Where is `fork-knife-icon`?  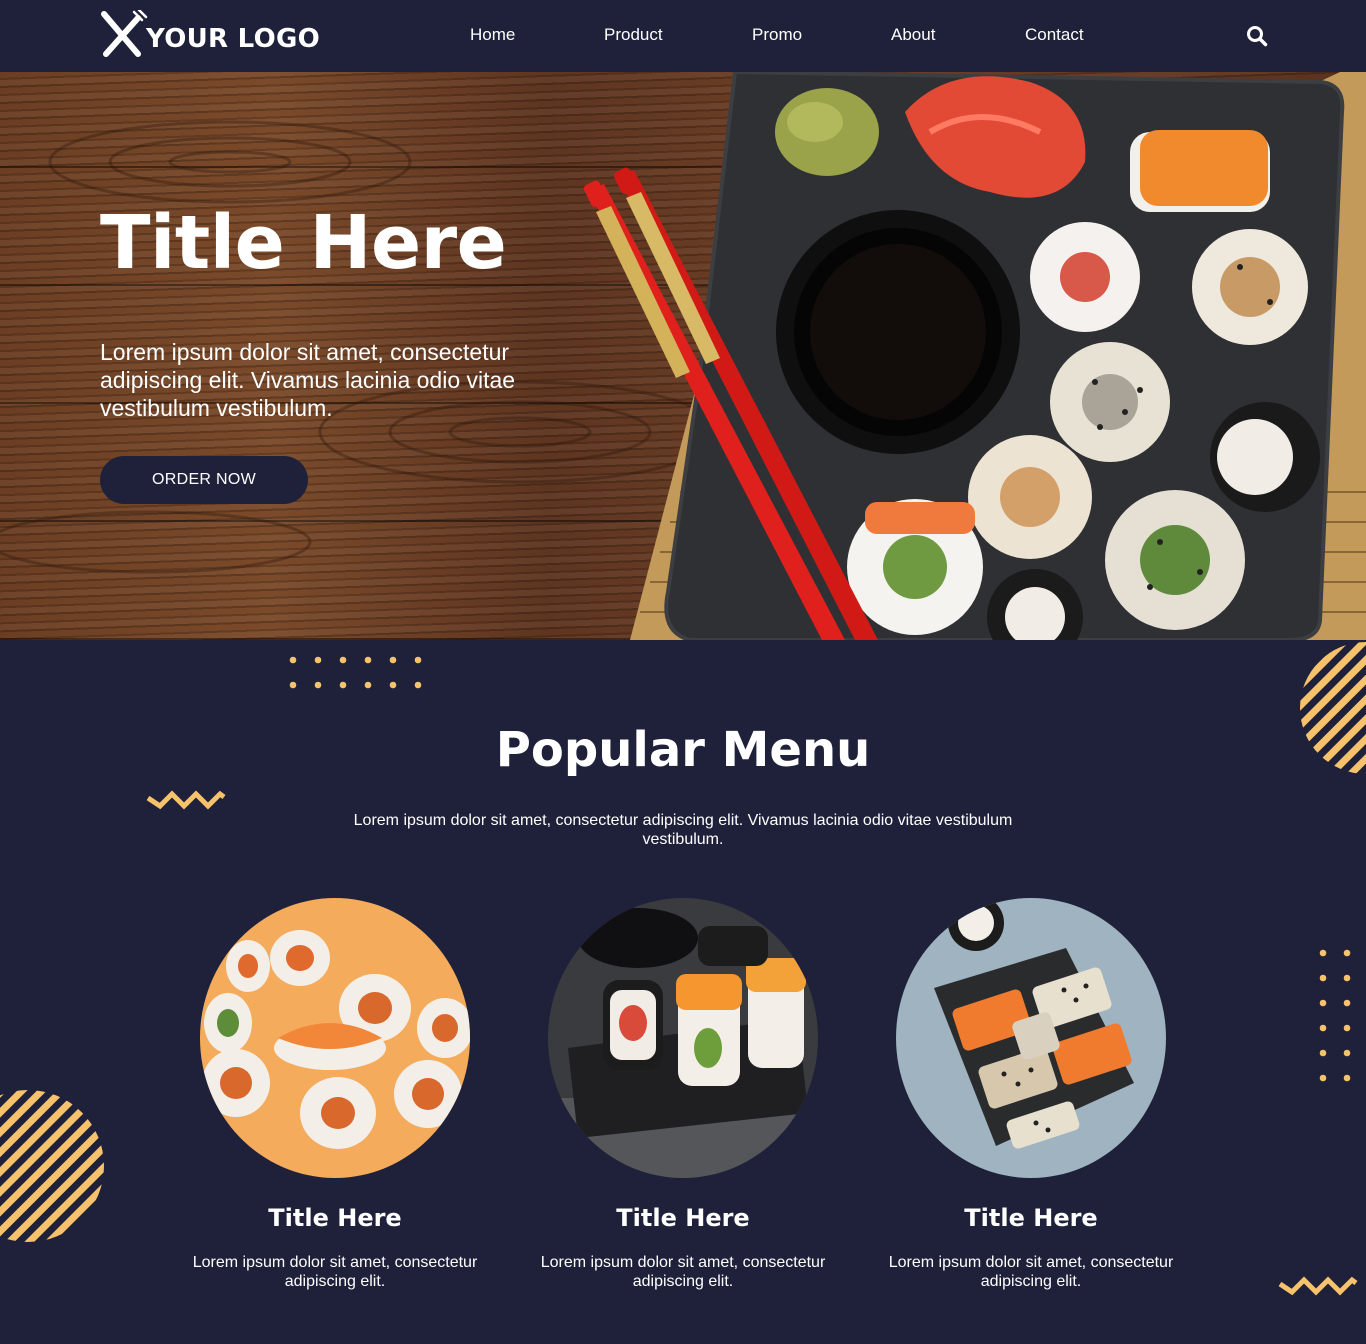 fork-knife-icon is located at coordinates (124, 33).